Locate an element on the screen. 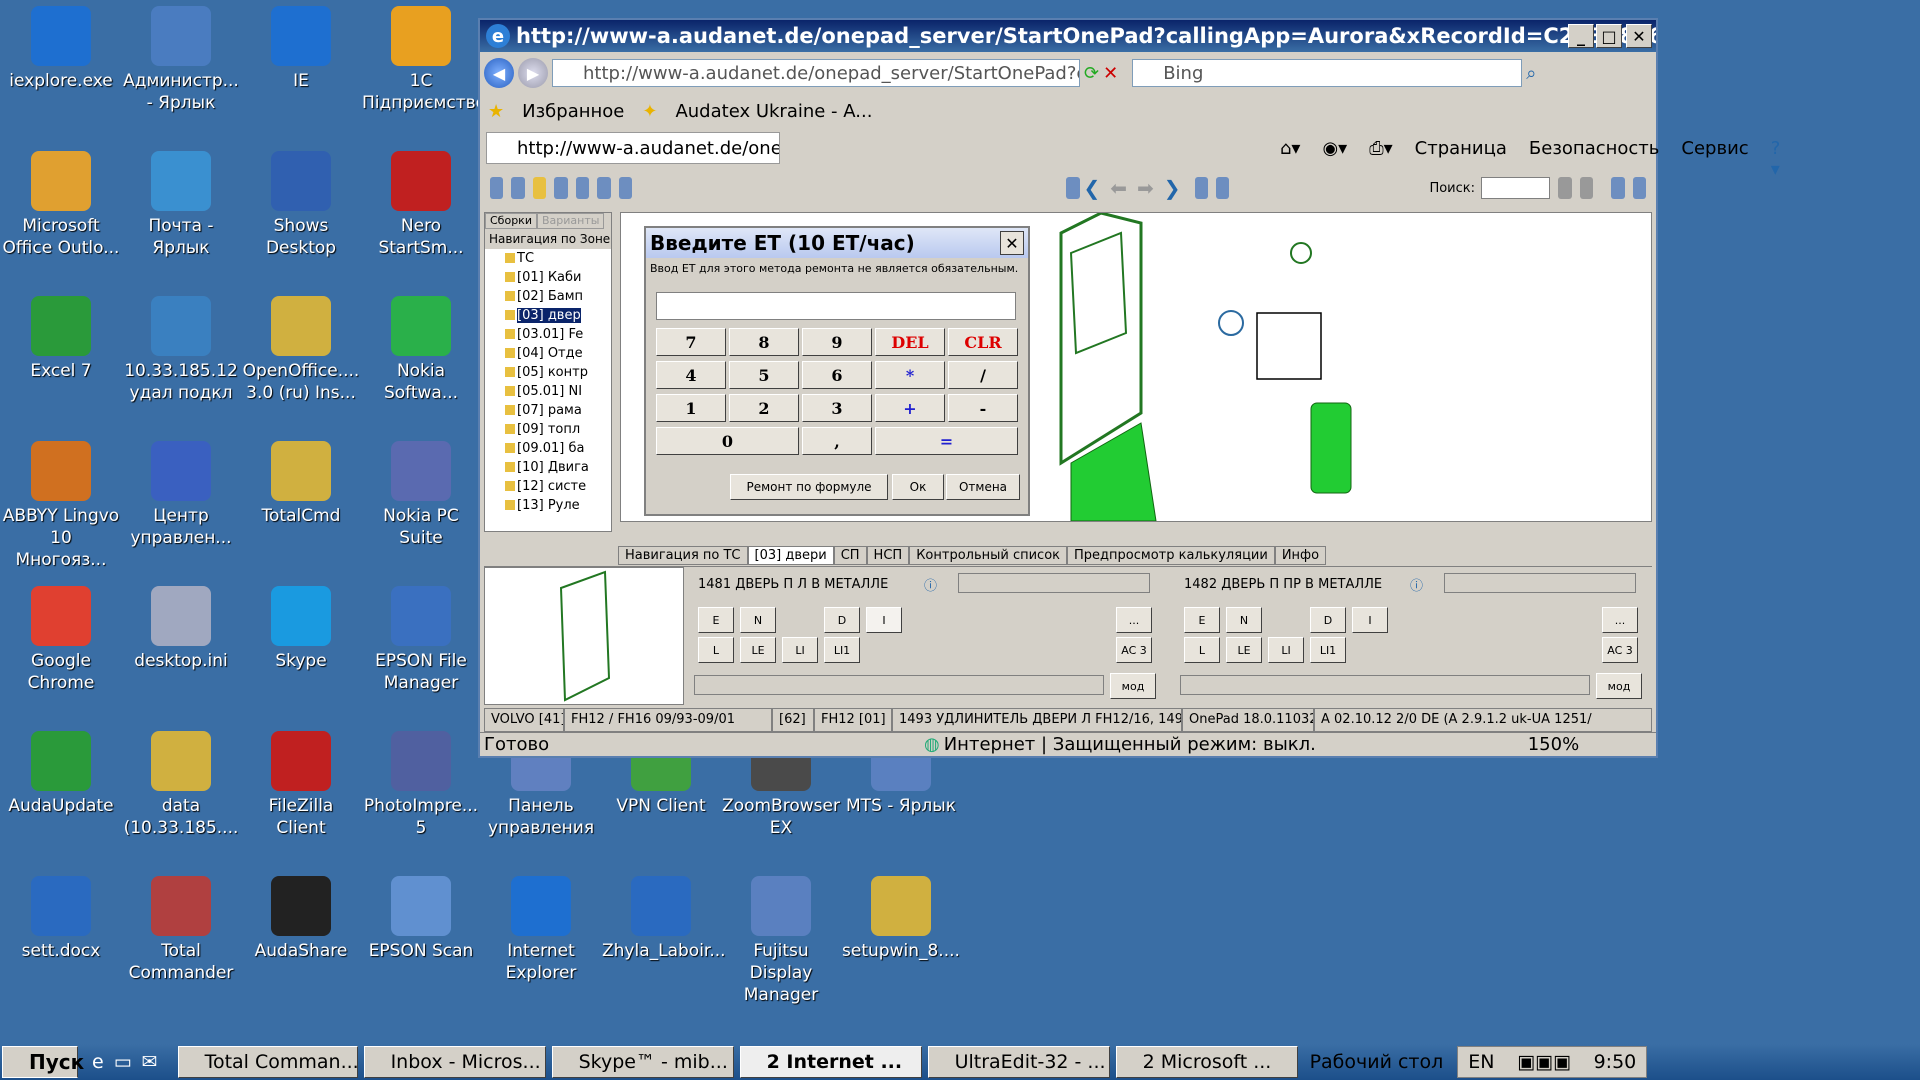  part-field is located at coordinates (1054, 583).